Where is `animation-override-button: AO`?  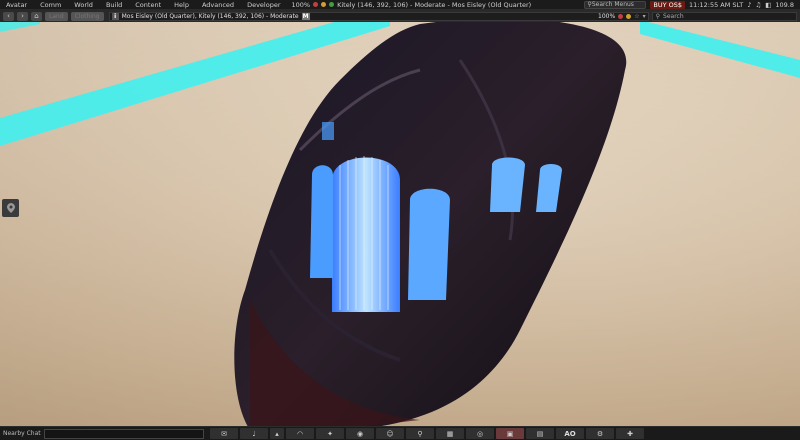
animation-override-button: AO is located at coordinates (570, 433).